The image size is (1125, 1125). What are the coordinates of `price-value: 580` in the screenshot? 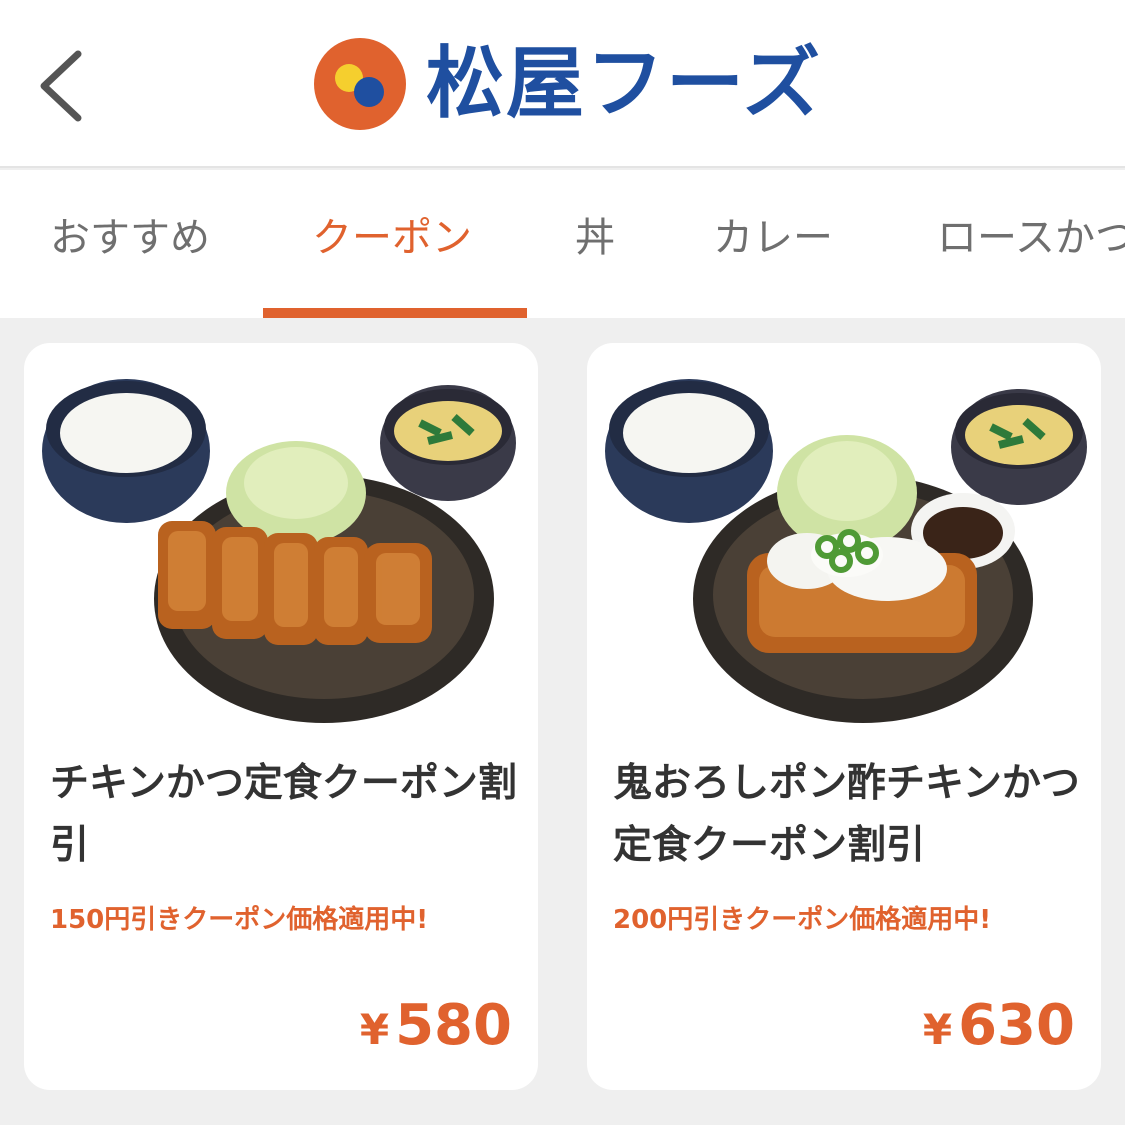 It's located at (453, 1025).